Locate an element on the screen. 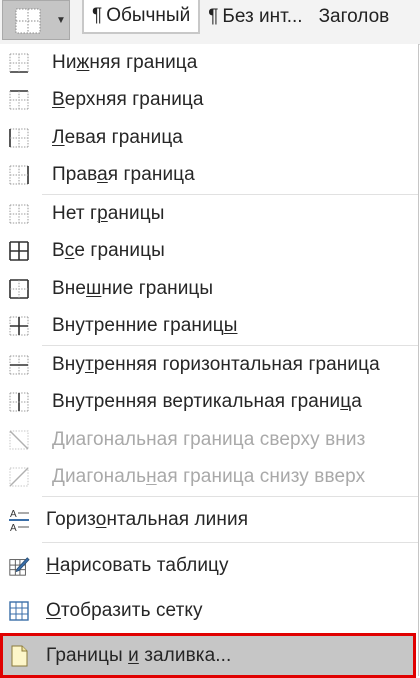 This screenshot has height=678, width=420. menu-item-label: Горизонтальная линия is located at coordinates (147, 519).